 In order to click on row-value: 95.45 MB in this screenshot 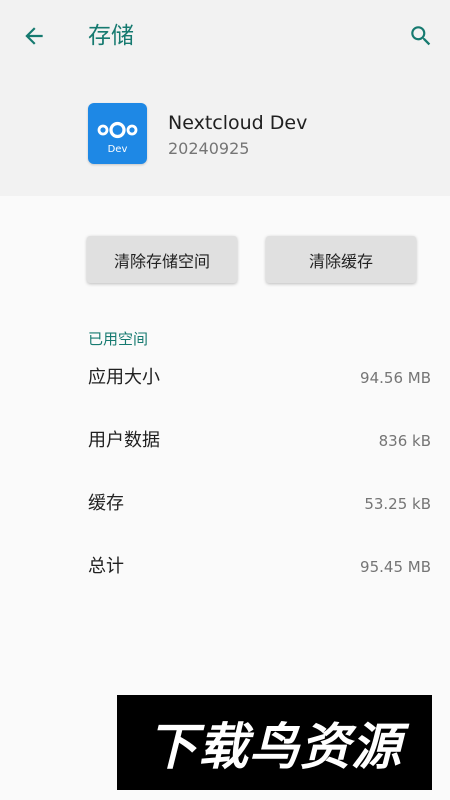, I will do `click(395, 567)`.